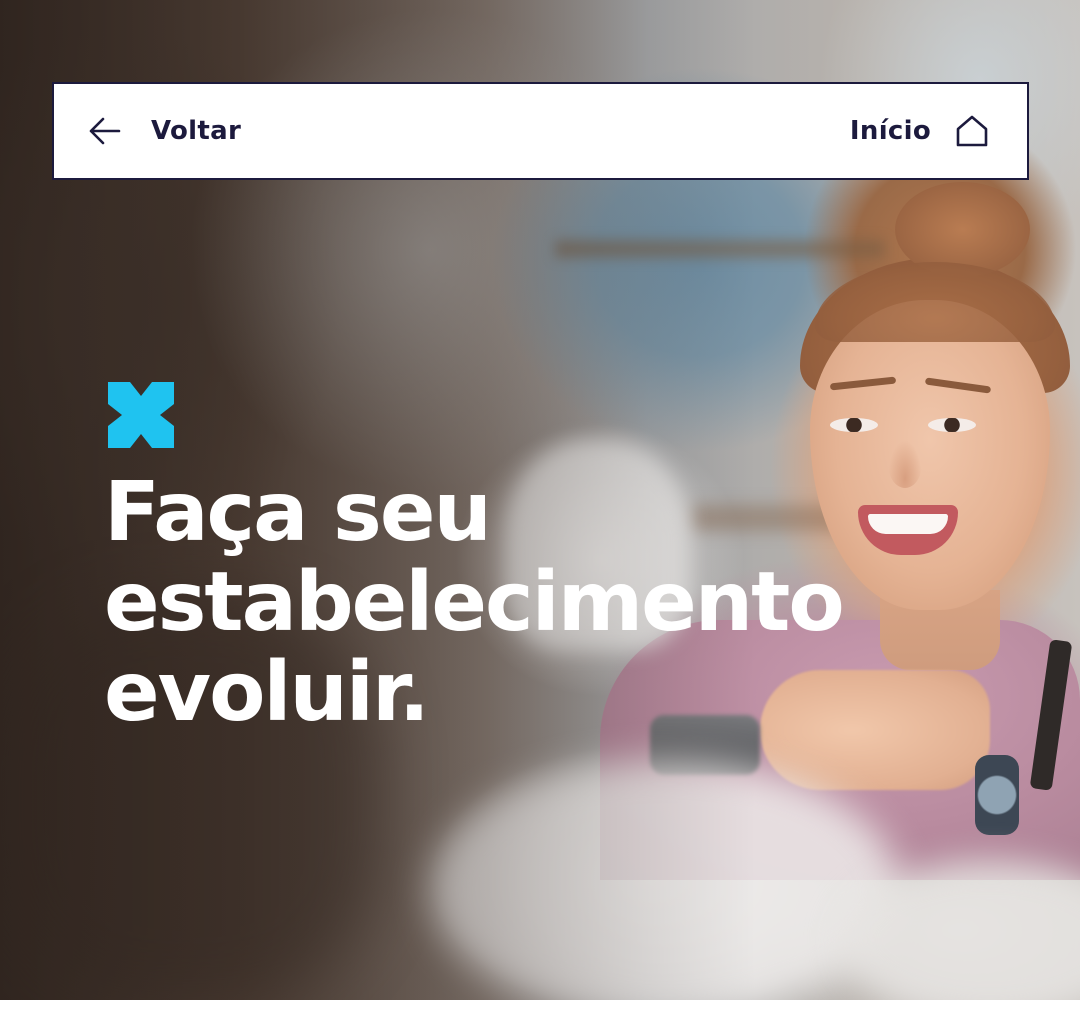 The width and height of the screenshot is (1080, 1014). Describe the element at coordinates (141, 415) in the screenshot. I see `cross-logo-icon` at that location.